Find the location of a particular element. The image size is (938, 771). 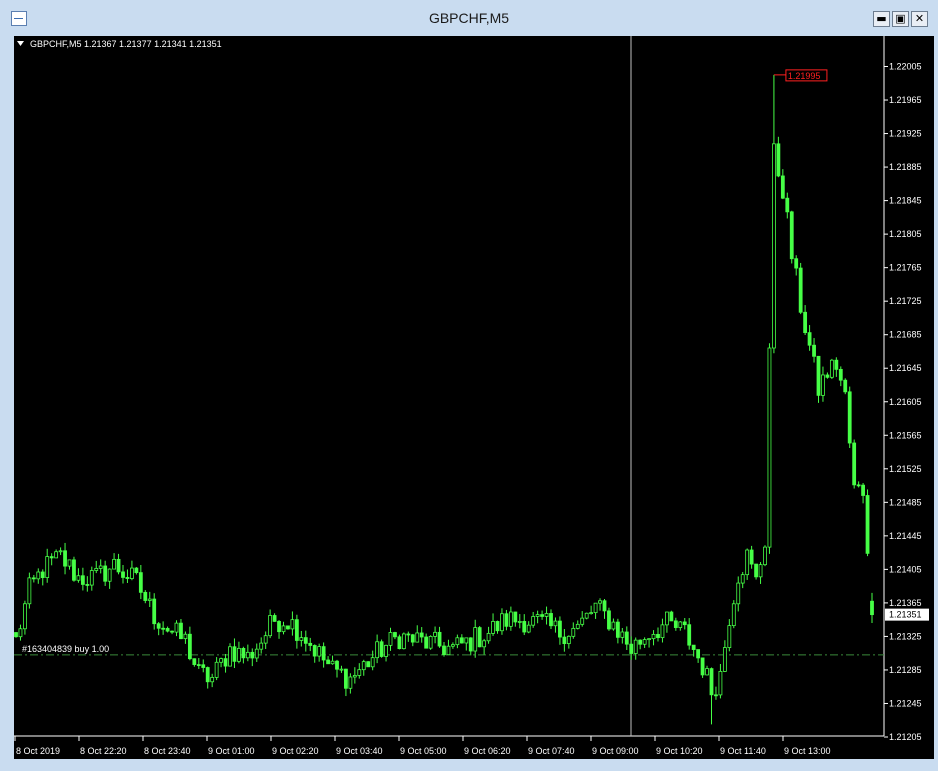

price-tick-label: 1.21725 is located at coordinates (905, 301).